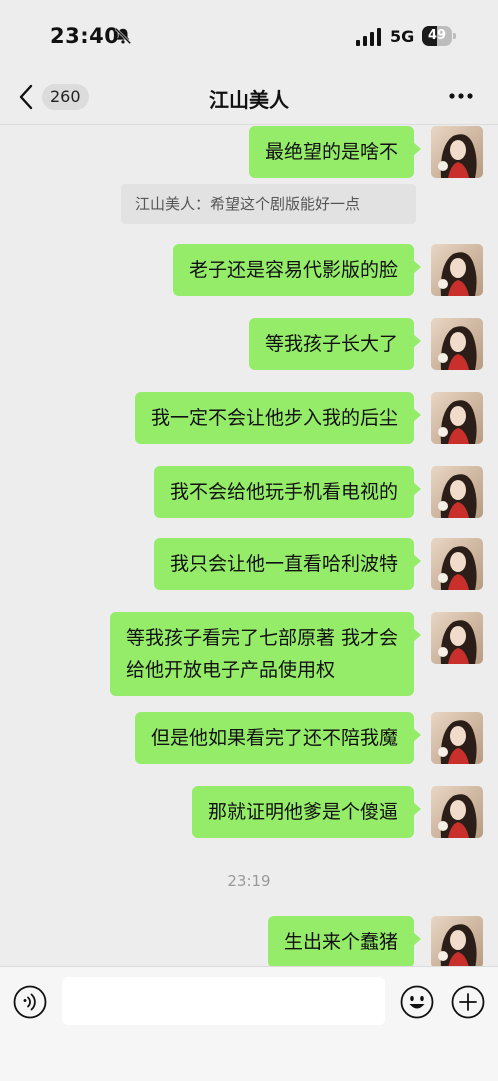  I want to click on chevron-left-icon, so click(26, 97).